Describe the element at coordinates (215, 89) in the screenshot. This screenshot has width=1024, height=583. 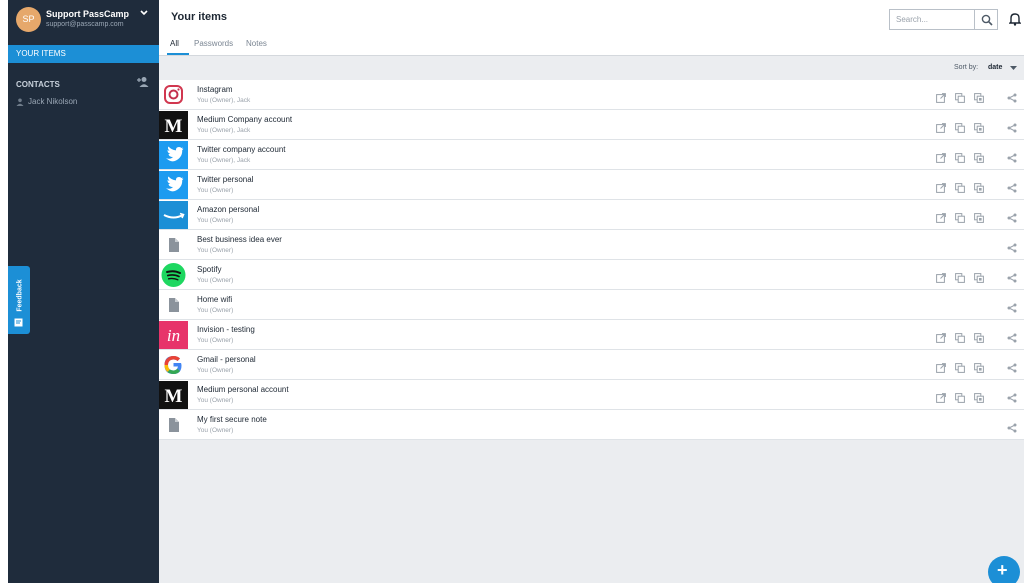
I see `item-title: Instagram` at that location.